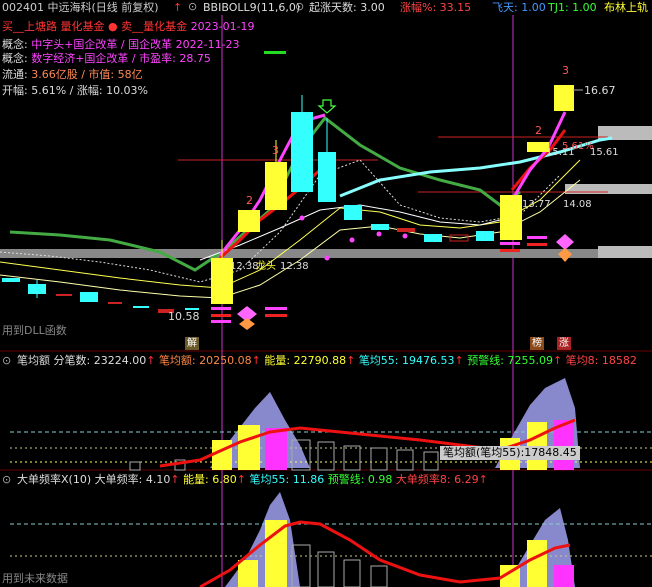 The image size is (652, 587). What do you see at coordinates (251, 8) in the screenshot?
I see `indicator-name: BBIBOLL9(11,6,0)` at bounding box center [251, 8].